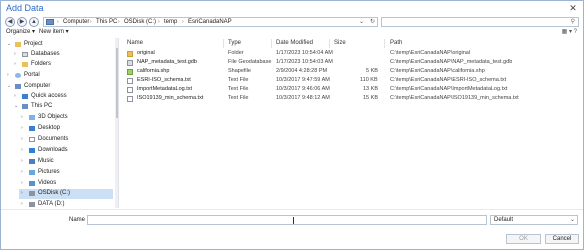  I want to click on search-box: ⚲, so click(480, 22).